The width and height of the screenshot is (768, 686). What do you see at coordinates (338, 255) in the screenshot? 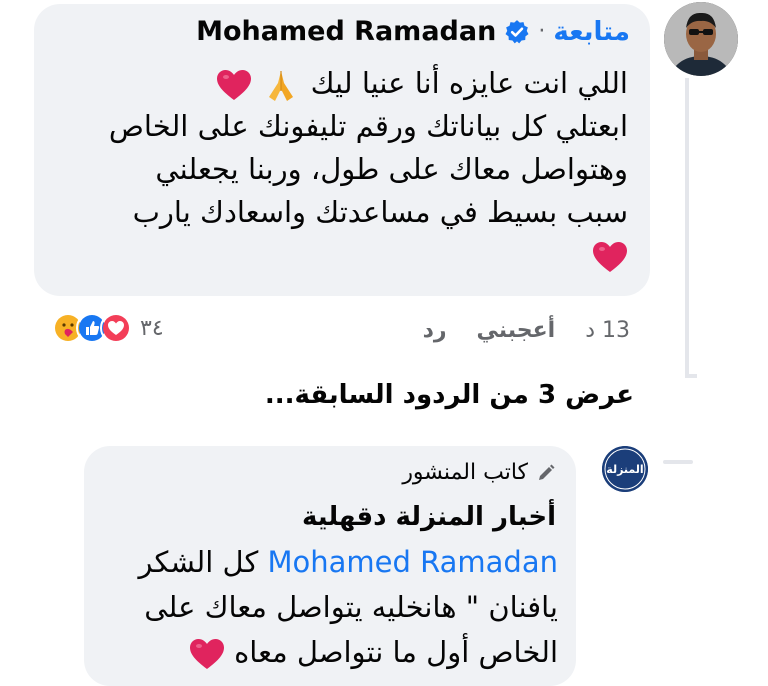
I see `comment-line` at bounding box center [338, 255].